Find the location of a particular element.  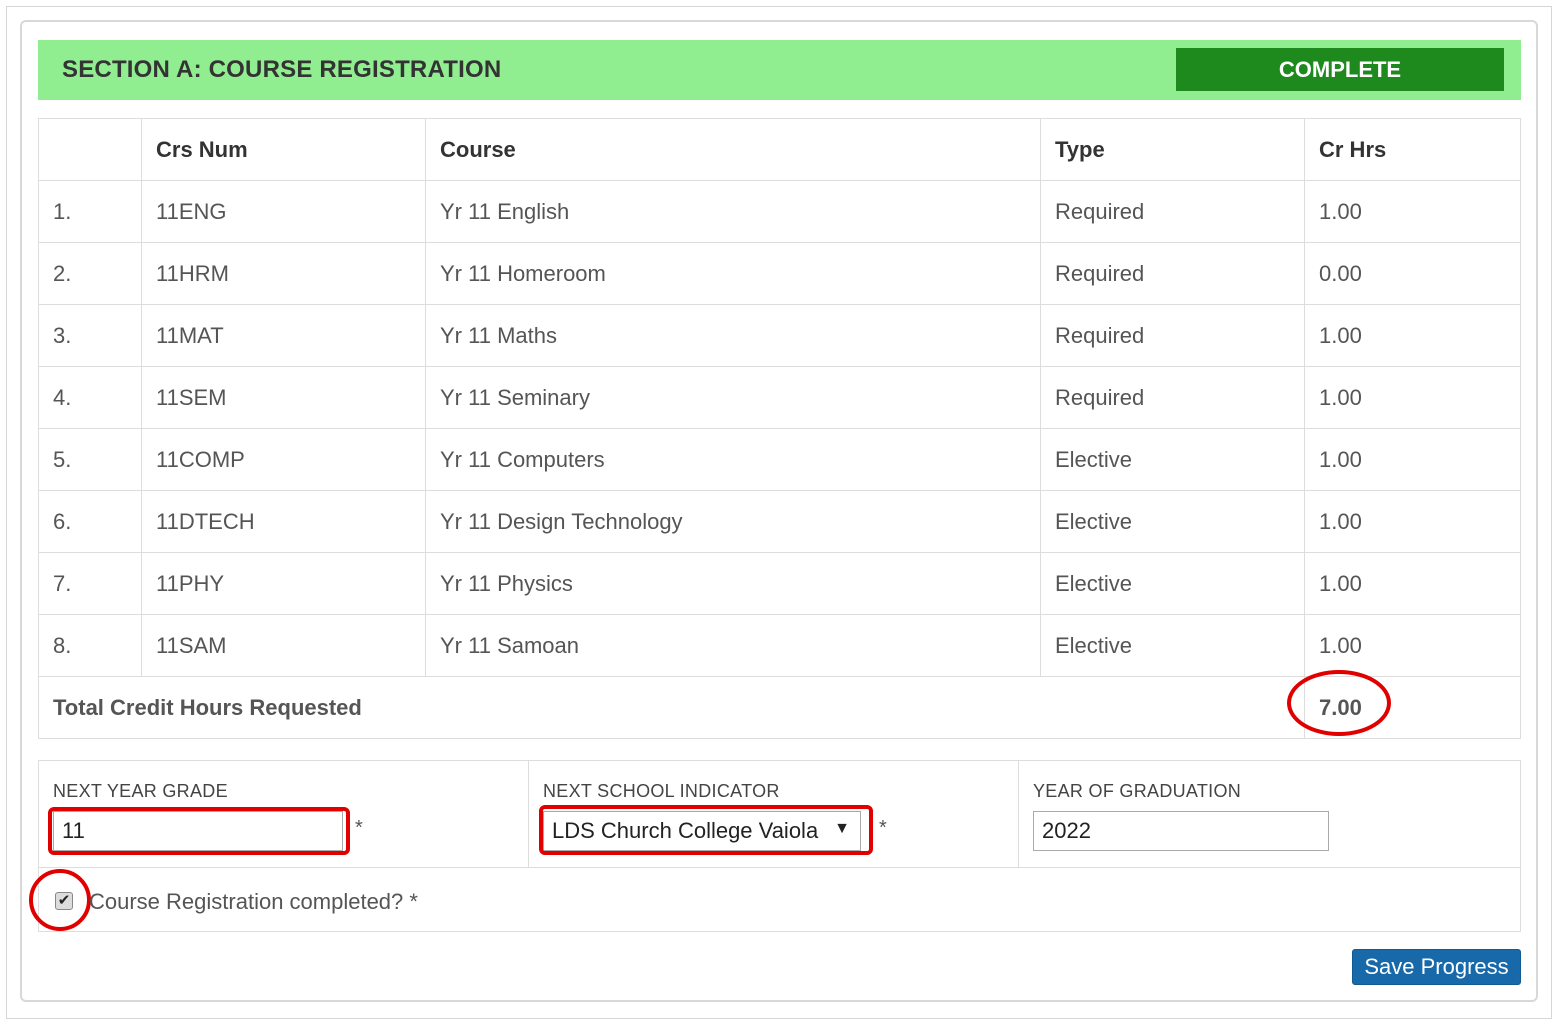

total-cell: 7.00 is located at coordinates (1404, 704).